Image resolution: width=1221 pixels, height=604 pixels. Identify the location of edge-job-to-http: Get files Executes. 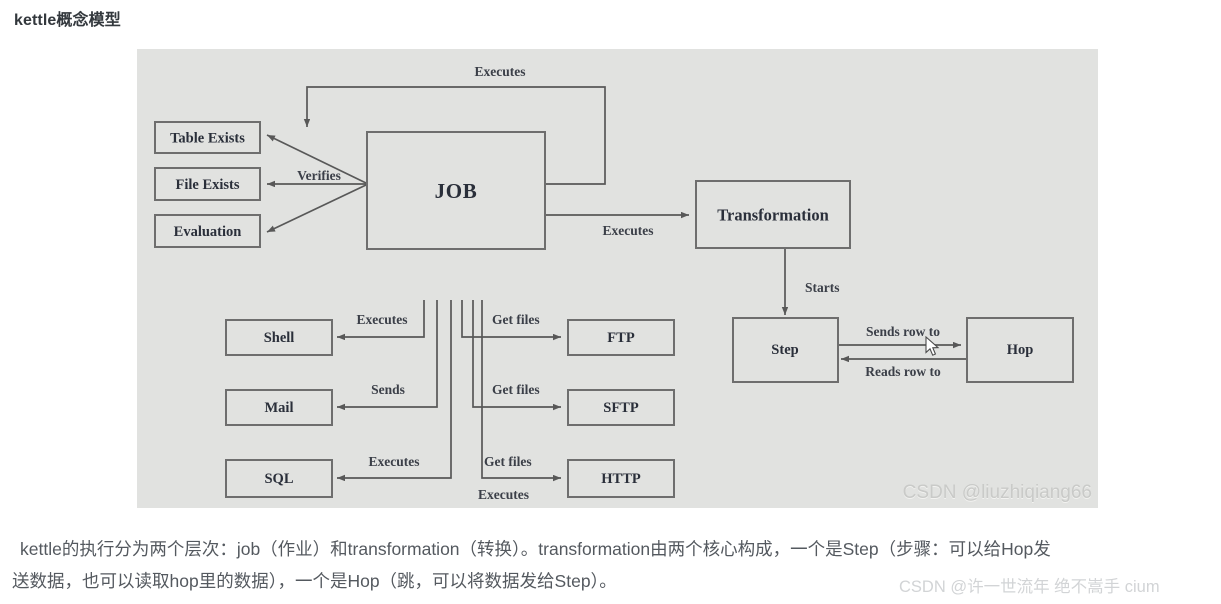
(519, 401).